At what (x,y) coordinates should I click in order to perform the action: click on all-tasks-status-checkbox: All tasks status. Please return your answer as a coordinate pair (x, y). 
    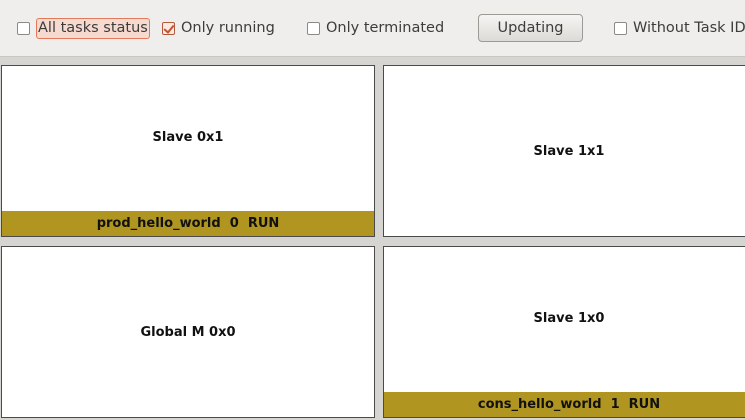
    Looking at the image, I should click on (83, 28).